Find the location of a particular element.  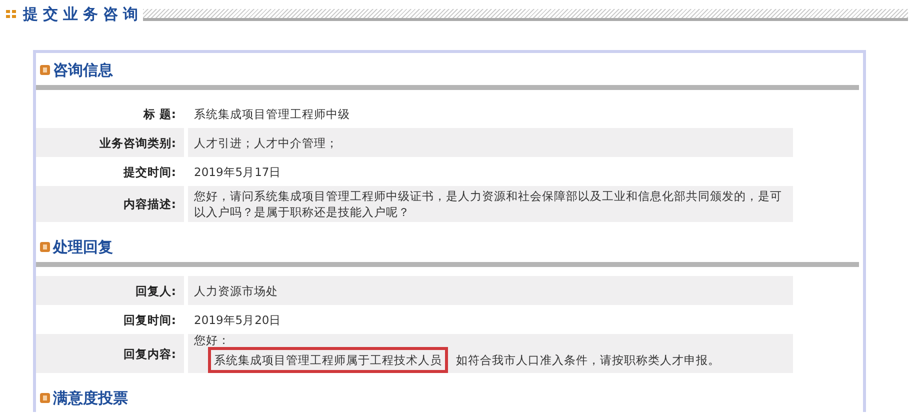

field-label: 回复时间: is located at coordinates (149, 320).